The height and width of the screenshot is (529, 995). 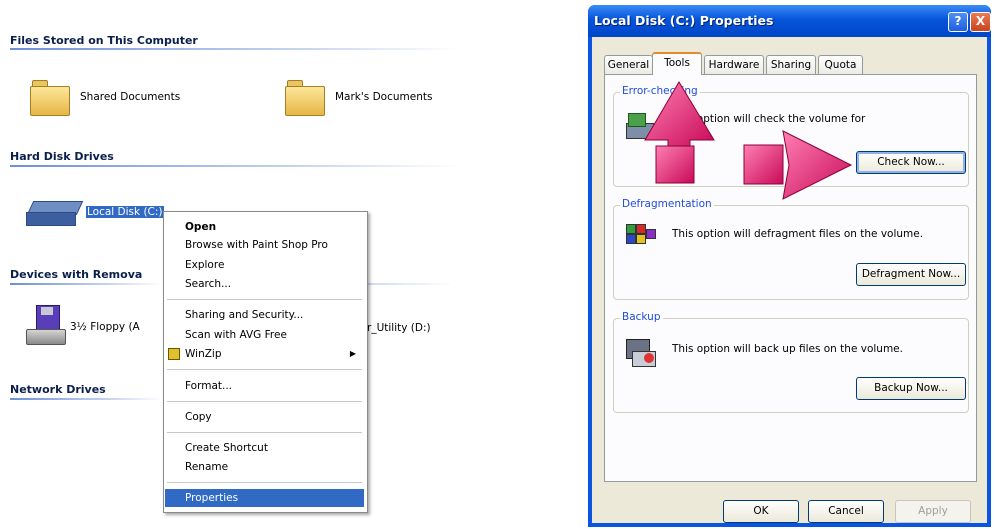 I want to click on marks-documents-label: Mark's Documents, so click(x=384, y=97).